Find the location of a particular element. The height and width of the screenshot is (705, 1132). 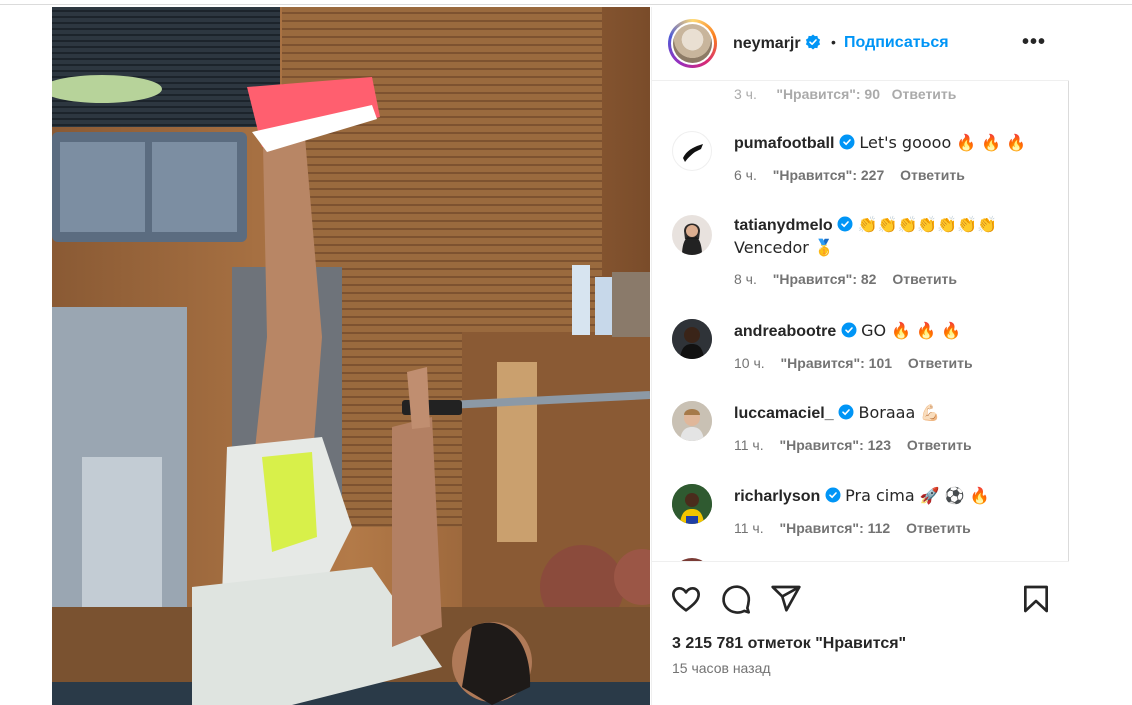

comment-text: Let's goooo 🔥 🔥 🔥 is located at coordinates (943, 142).